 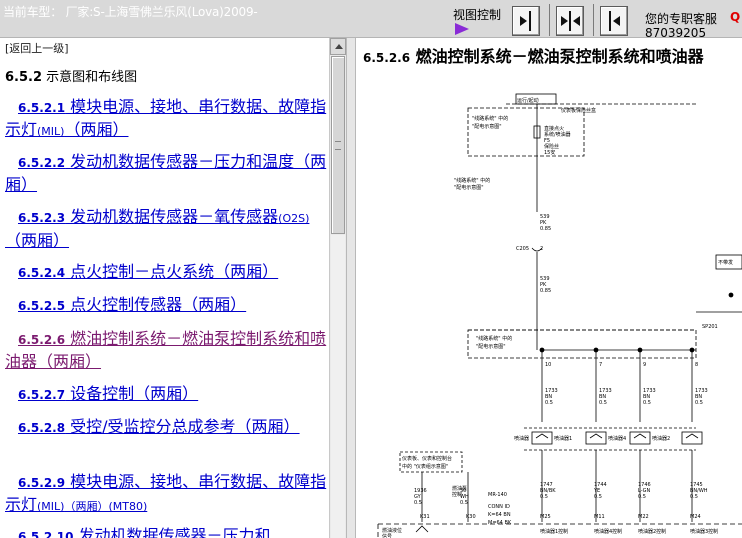 I want to click on toc-link: 6.5.2.3 发动机数据传感器－氧传感器(O2S) （两厢）, so click(x=166, y=229).